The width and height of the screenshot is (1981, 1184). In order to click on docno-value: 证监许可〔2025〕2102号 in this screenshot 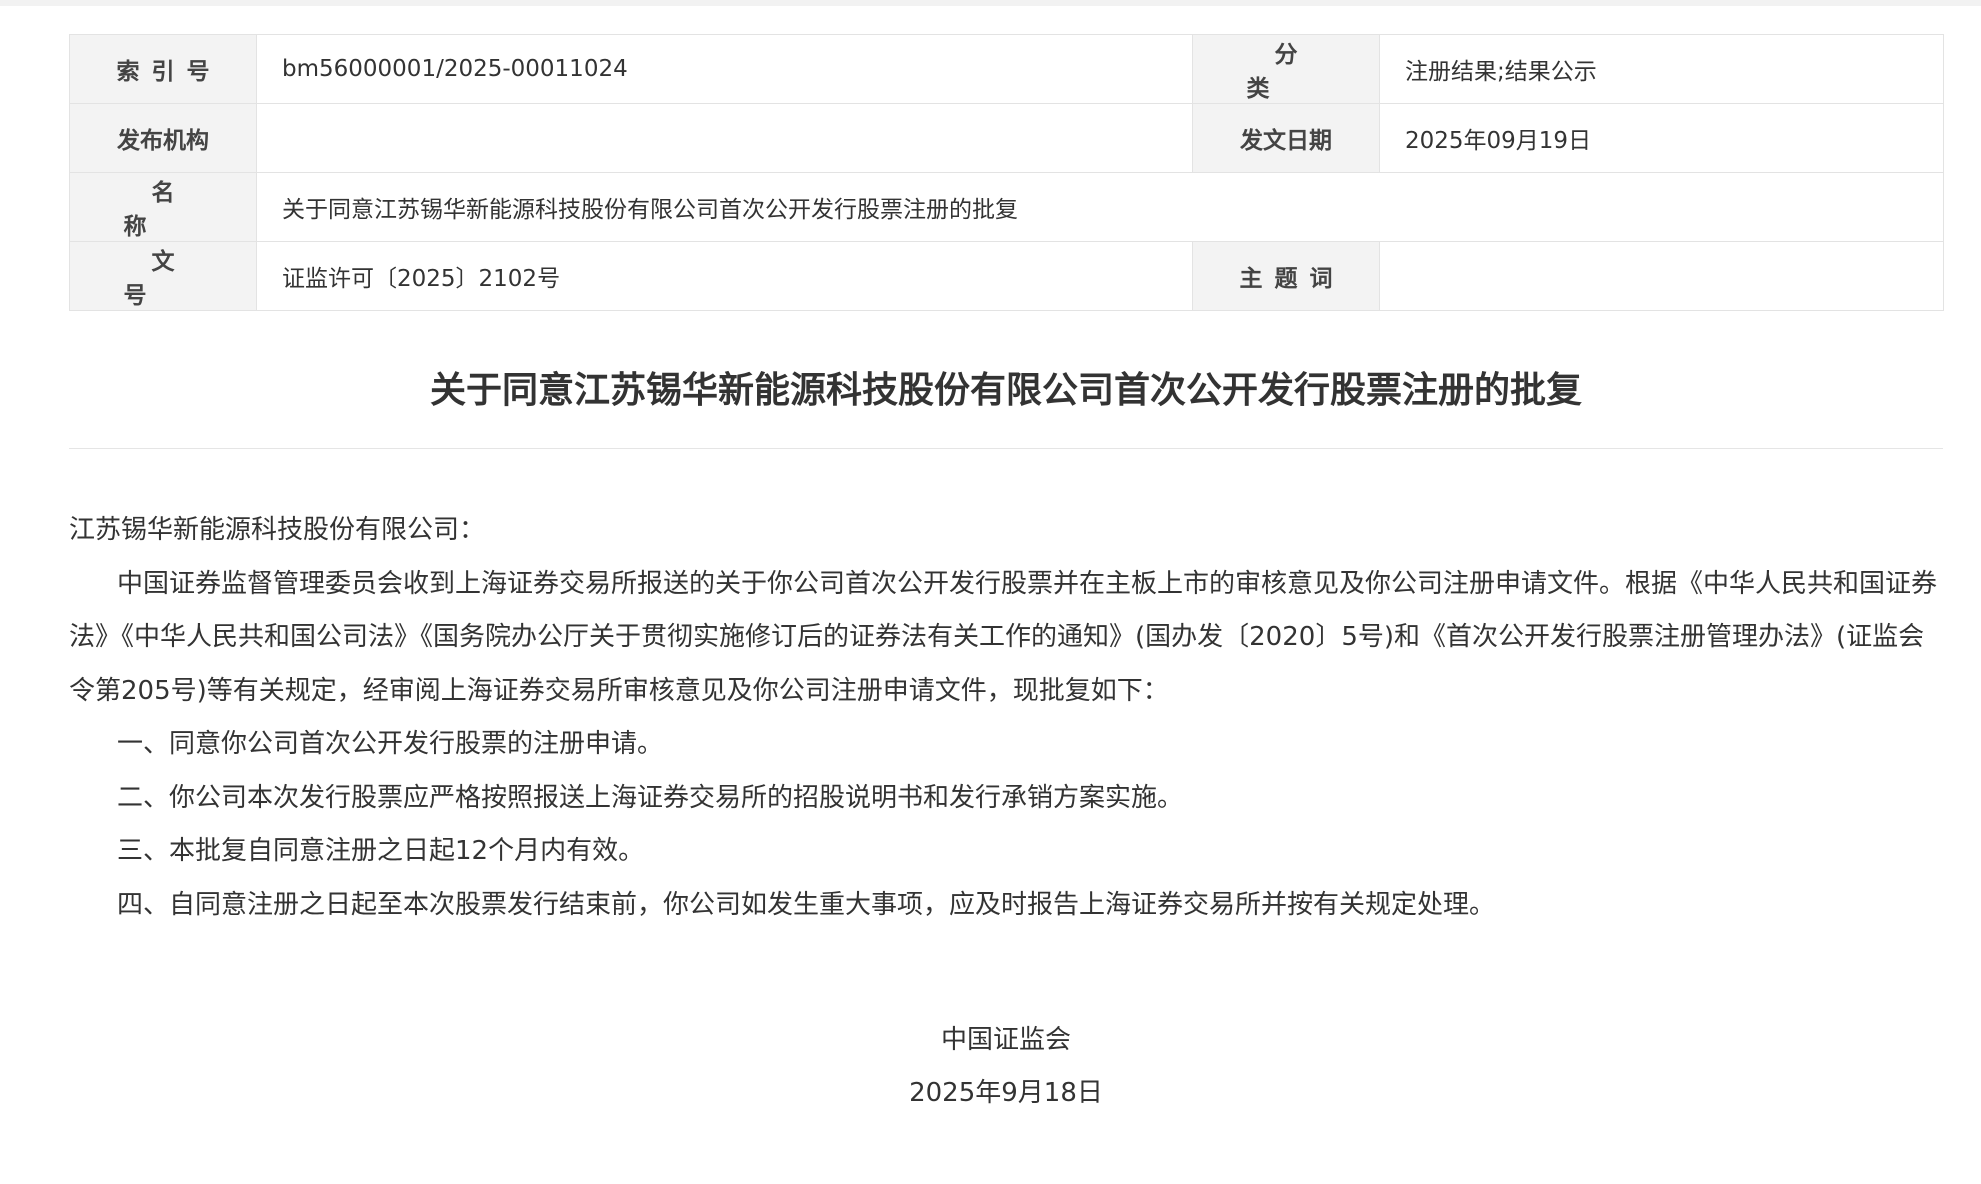, I will do `click(724, 276)`.